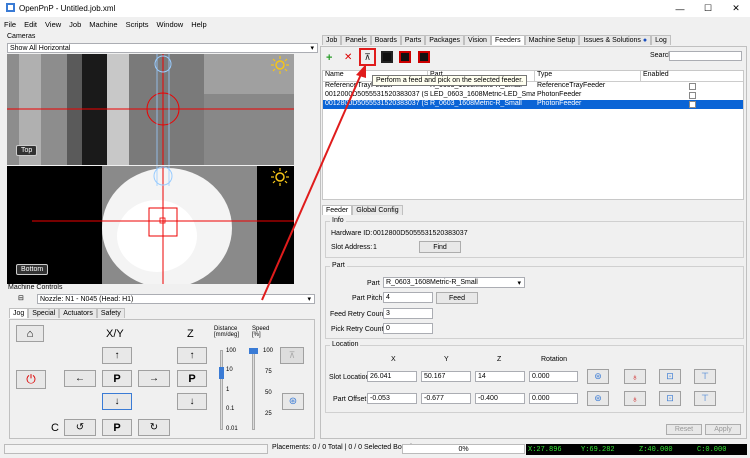 The width and height of the screenshot is (750, 458). What do you see at coordinates (348, 57) in the screenshot?
I see `delete-icon: ✕` at bounding box center [348, 57].